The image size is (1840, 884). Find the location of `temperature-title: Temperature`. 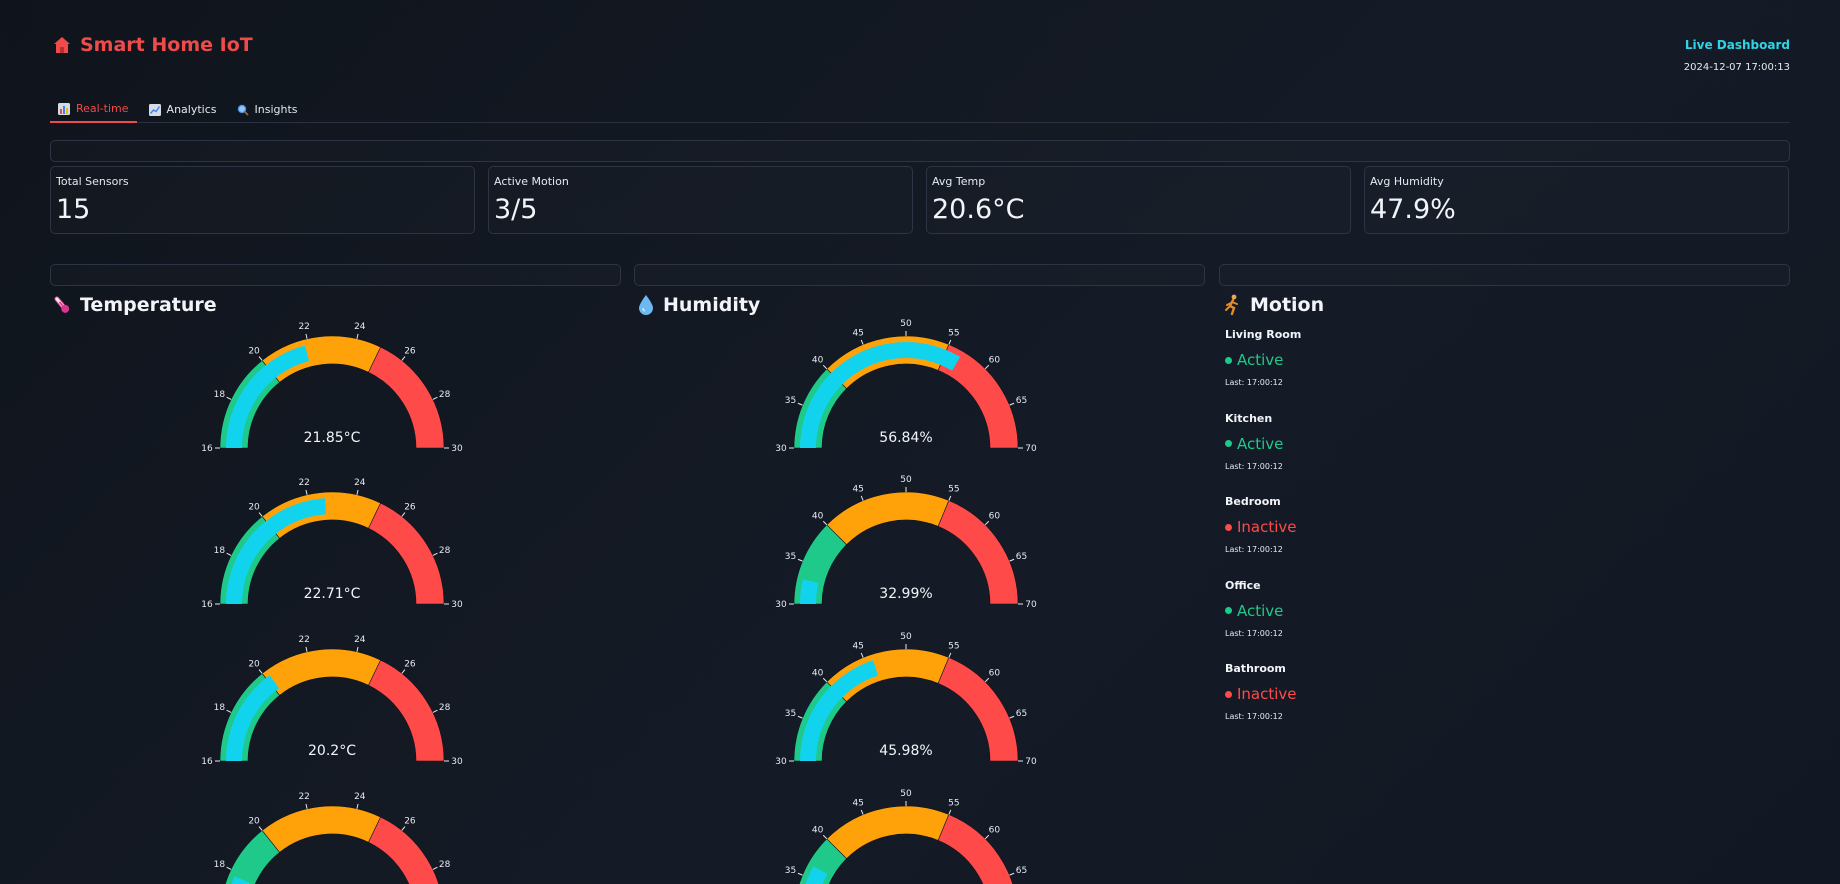

temperature-title: Temperature is located at coordinates (148, 305).